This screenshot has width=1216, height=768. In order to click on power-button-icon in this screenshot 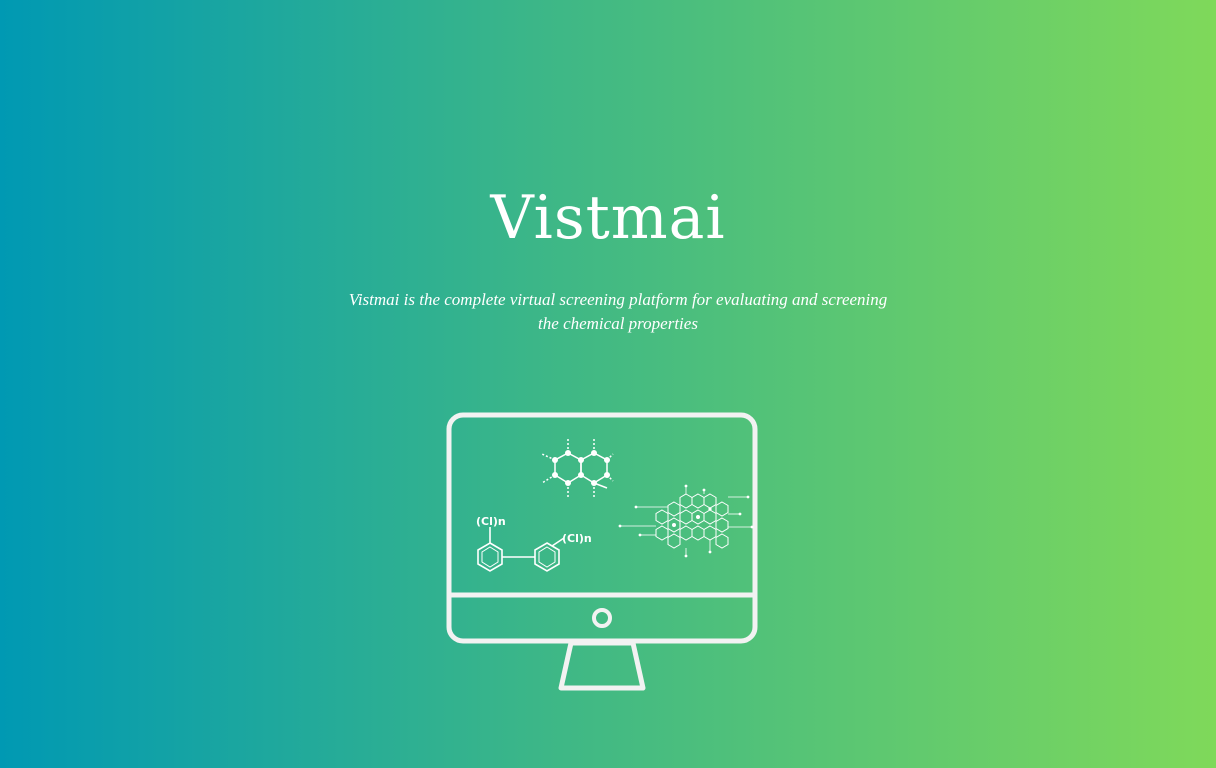, I will do `click(602, 618)`.